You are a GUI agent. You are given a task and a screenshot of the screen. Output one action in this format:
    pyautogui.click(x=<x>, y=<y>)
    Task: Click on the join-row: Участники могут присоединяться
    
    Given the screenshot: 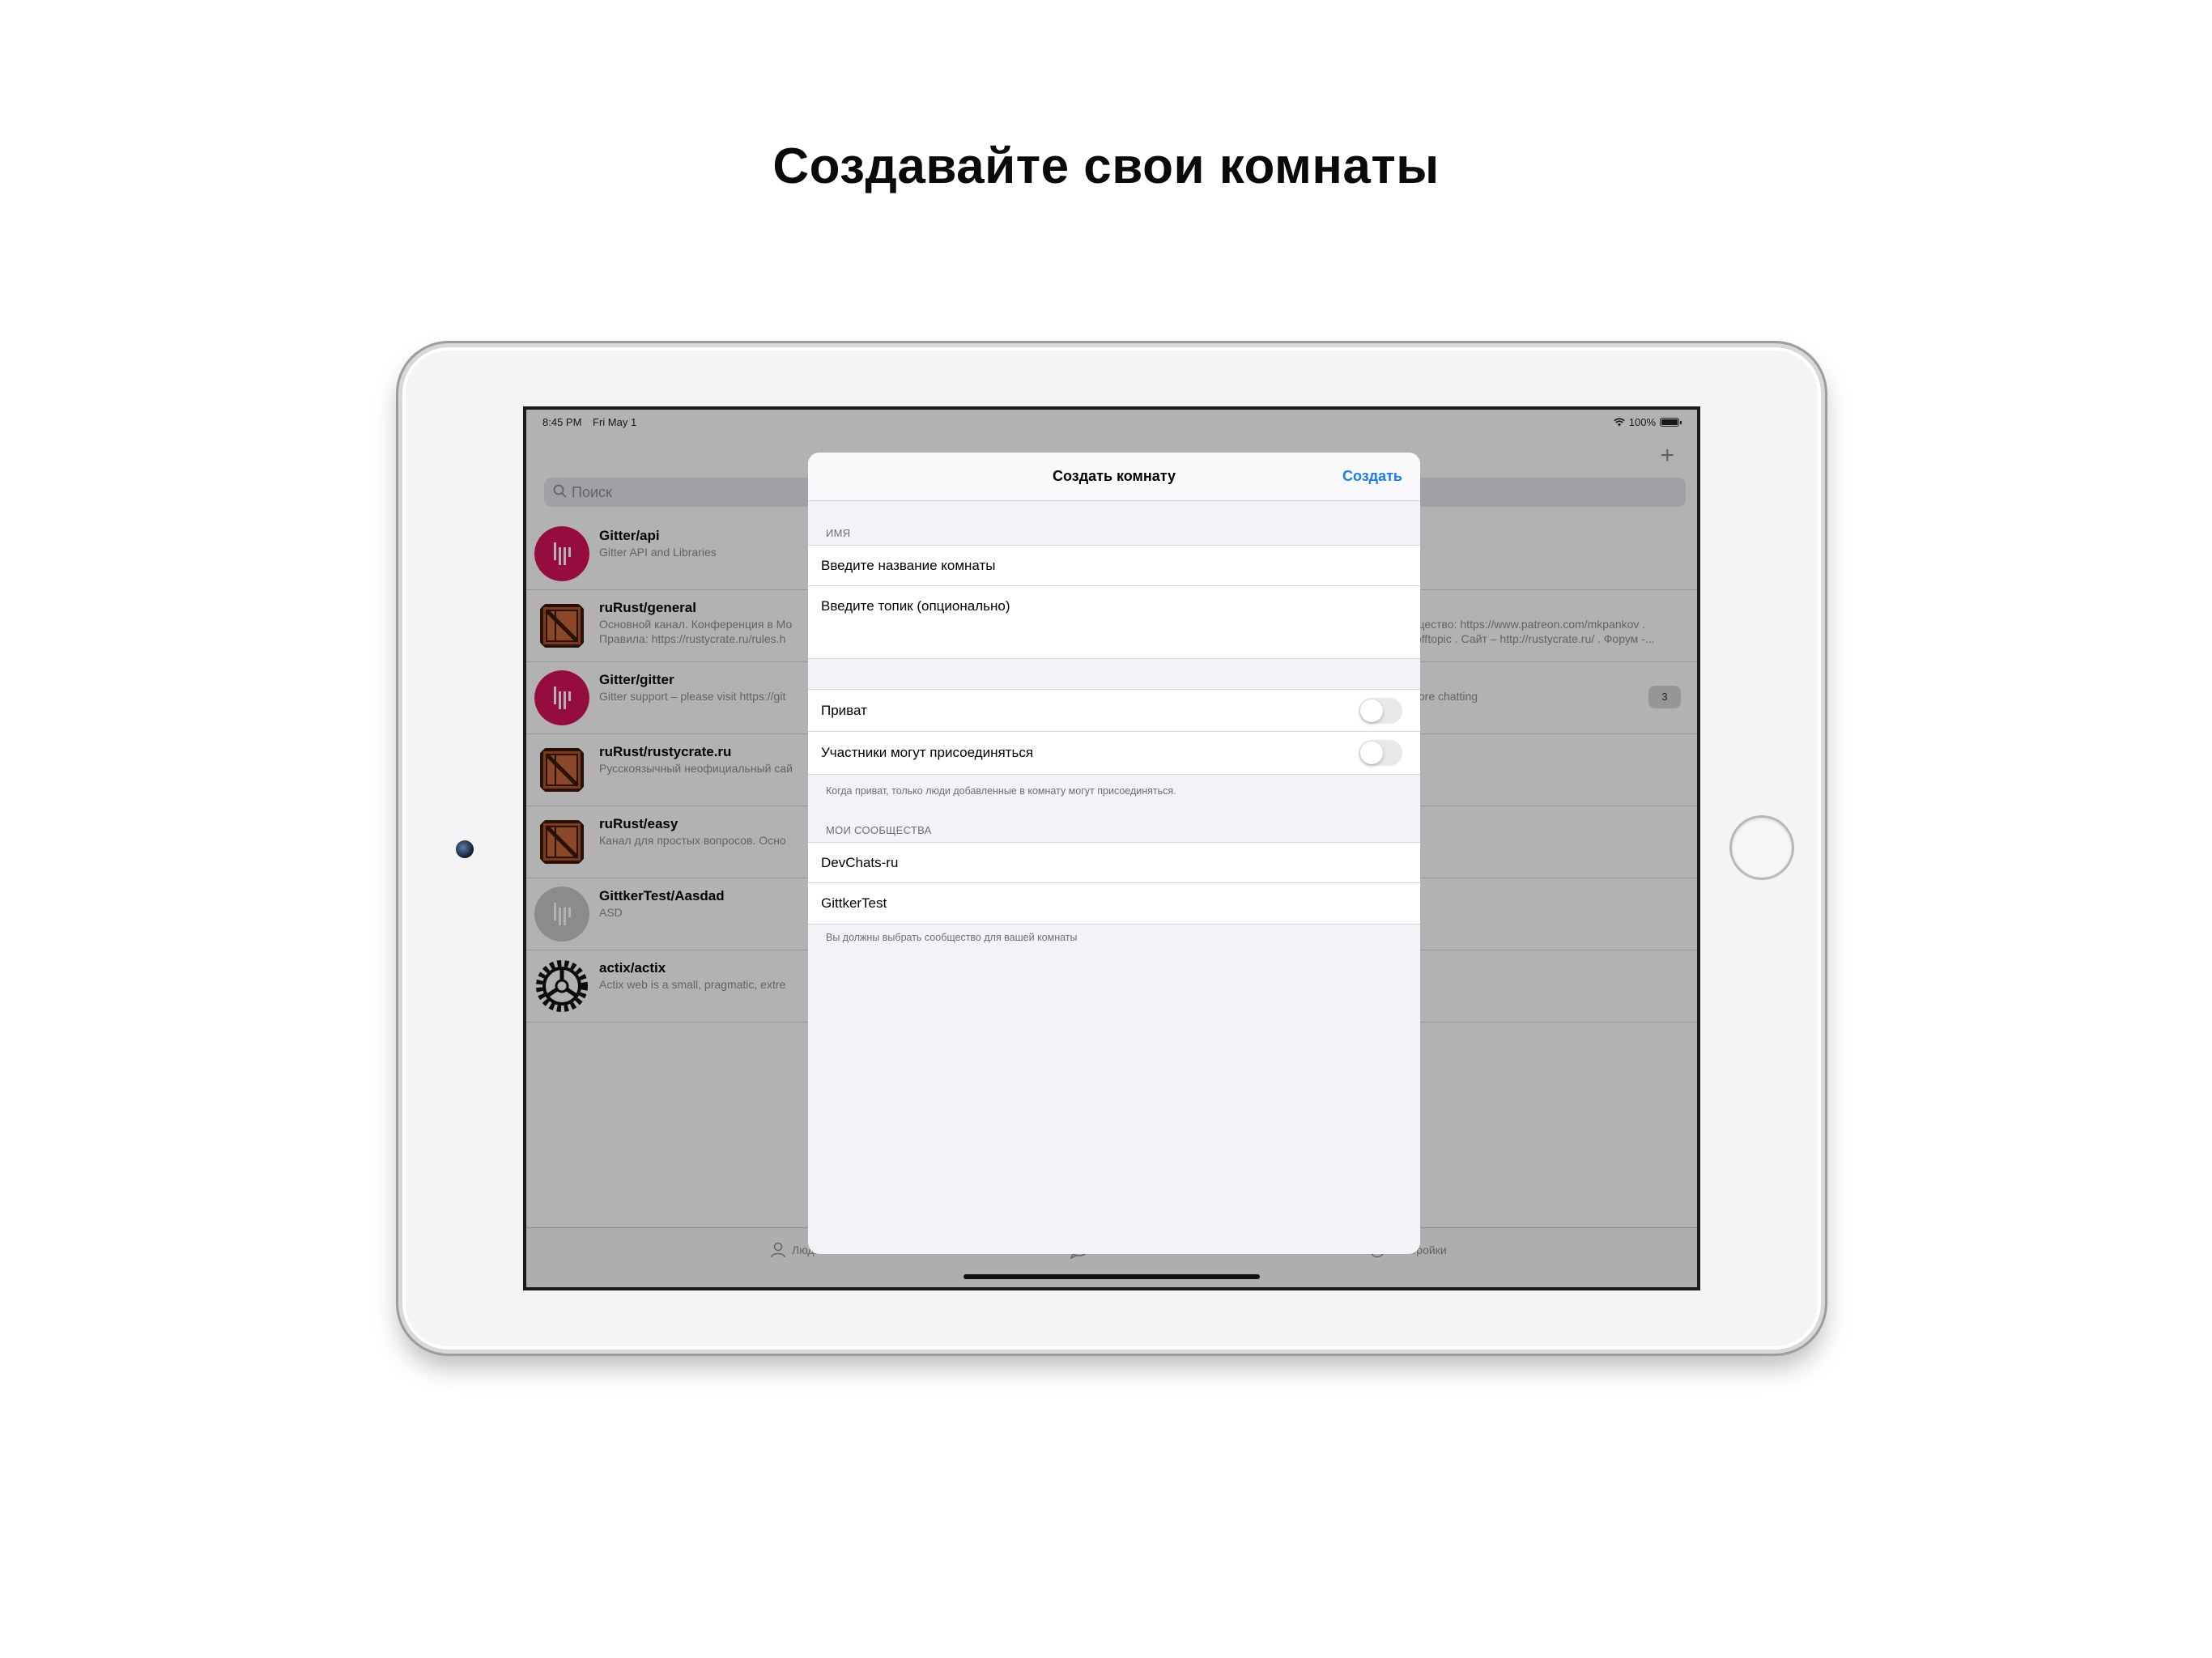 What is the action you would take?
    pyautogui.click(x=1114, y=753)
    